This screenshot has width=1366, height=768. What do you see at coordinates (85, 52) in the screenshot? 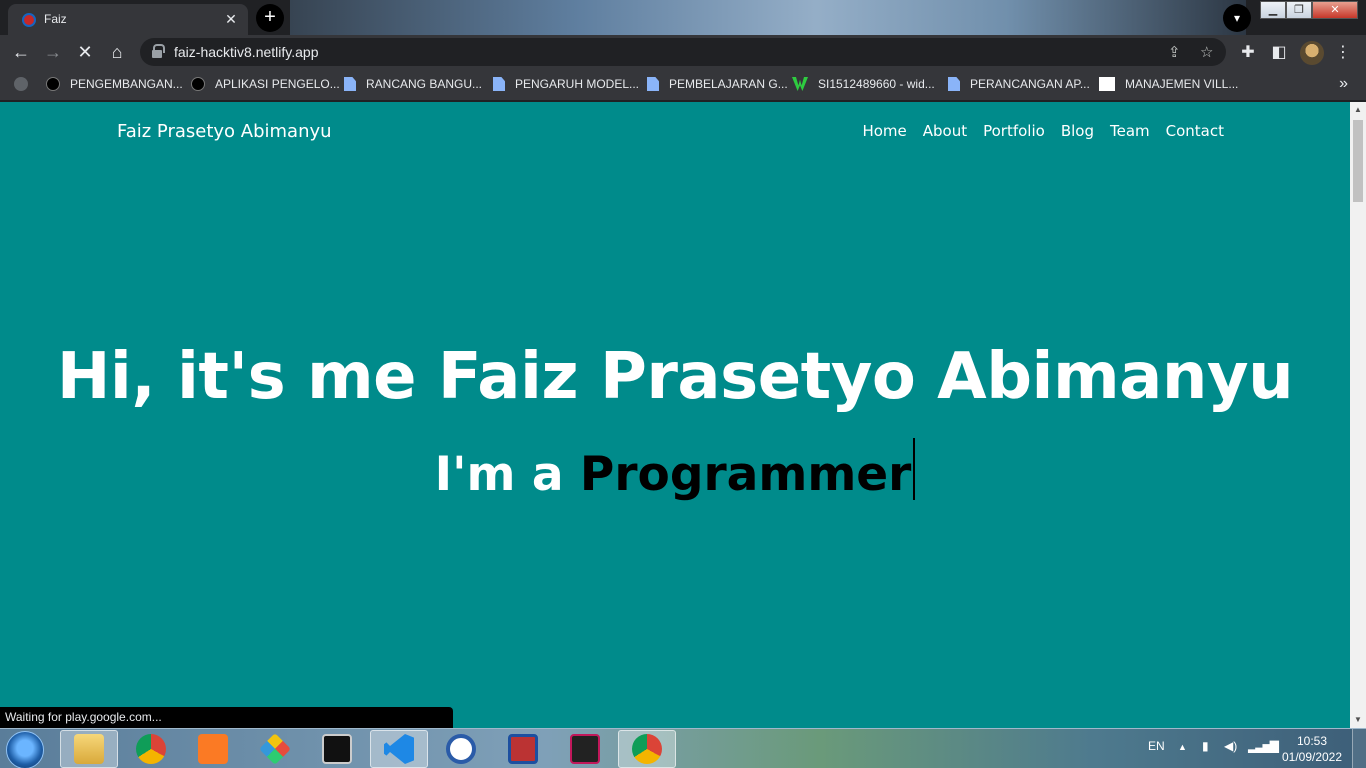
I see `stop-loading-icon: ✕` at bounding box center [85, 52].